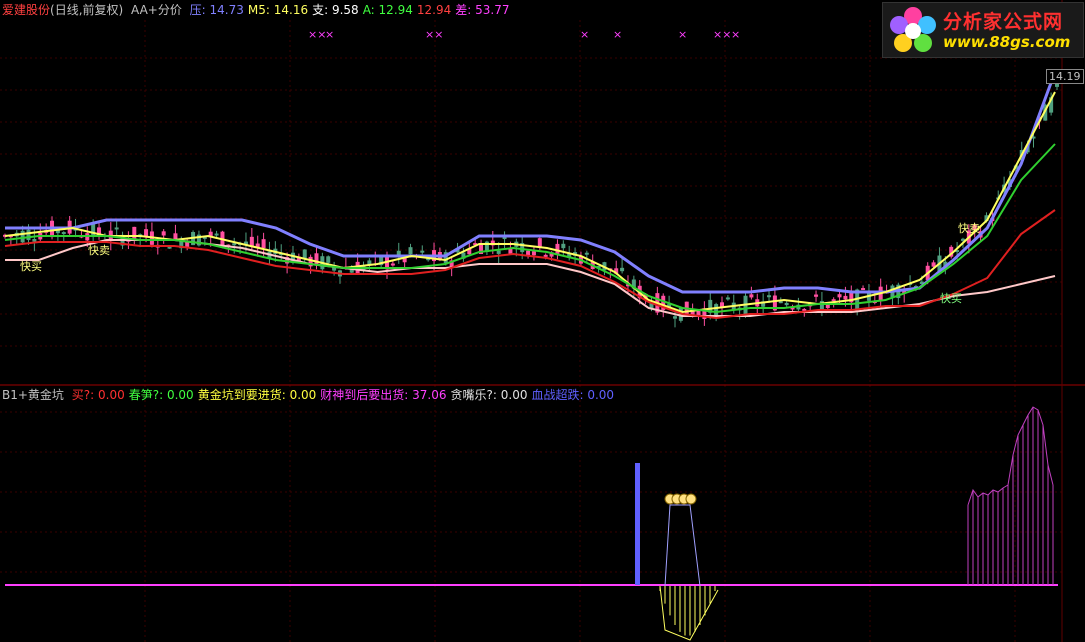 The width and height of the screenshot is (1085, 642). What do you see at coordinates (557, 395) in the screenshot?
I see `indicator-item-5: 血战超跌:` at bounding box center [557, 395].